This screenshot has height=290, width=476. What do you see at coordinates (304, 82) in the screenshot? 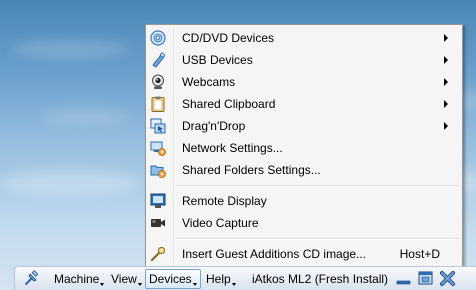
I see `menu-item-webcams: Webcams` at bounding box center [304, 82].